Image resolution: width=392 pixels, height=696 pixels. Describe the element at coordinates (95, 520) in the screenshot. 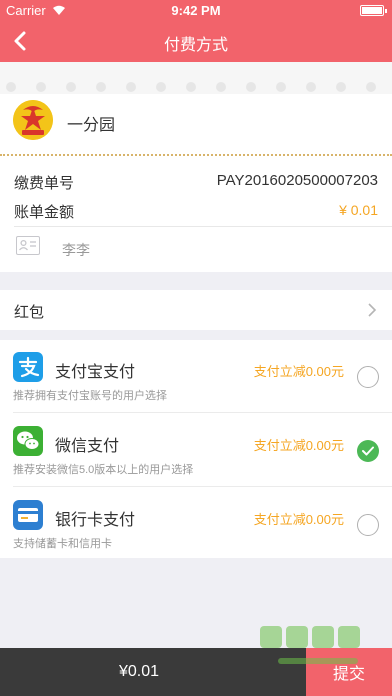

I see `payment-name: 银行卡支付` at that location.